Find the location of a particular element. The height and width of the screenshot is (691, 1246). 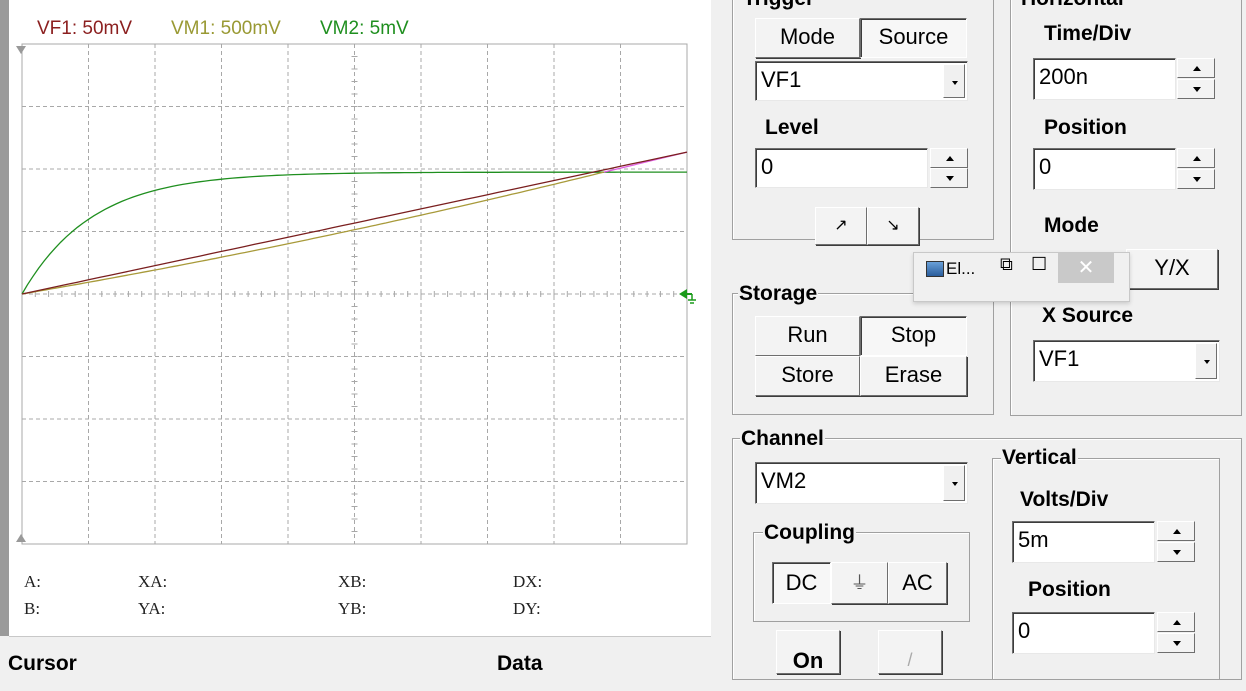

channel-label-vf1: VF1: 50mV is located at coordinates (85, 28).